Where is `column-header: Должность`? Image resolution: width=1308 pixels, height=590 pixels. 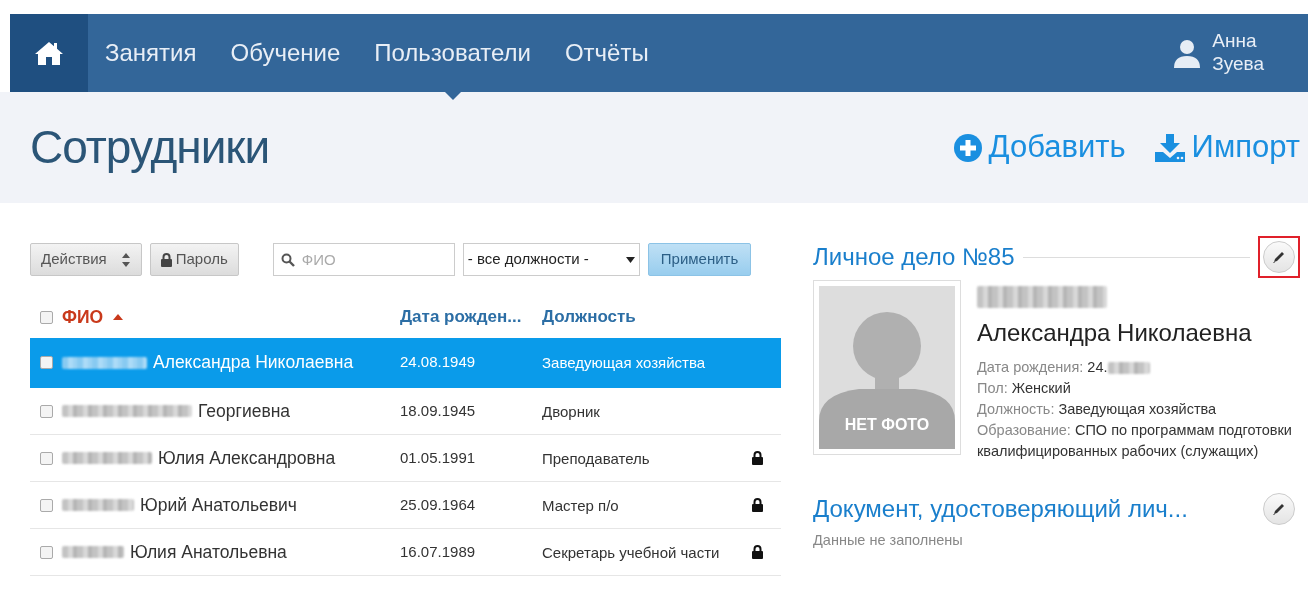
column-header: Должность is located at coordinates (589, 317).